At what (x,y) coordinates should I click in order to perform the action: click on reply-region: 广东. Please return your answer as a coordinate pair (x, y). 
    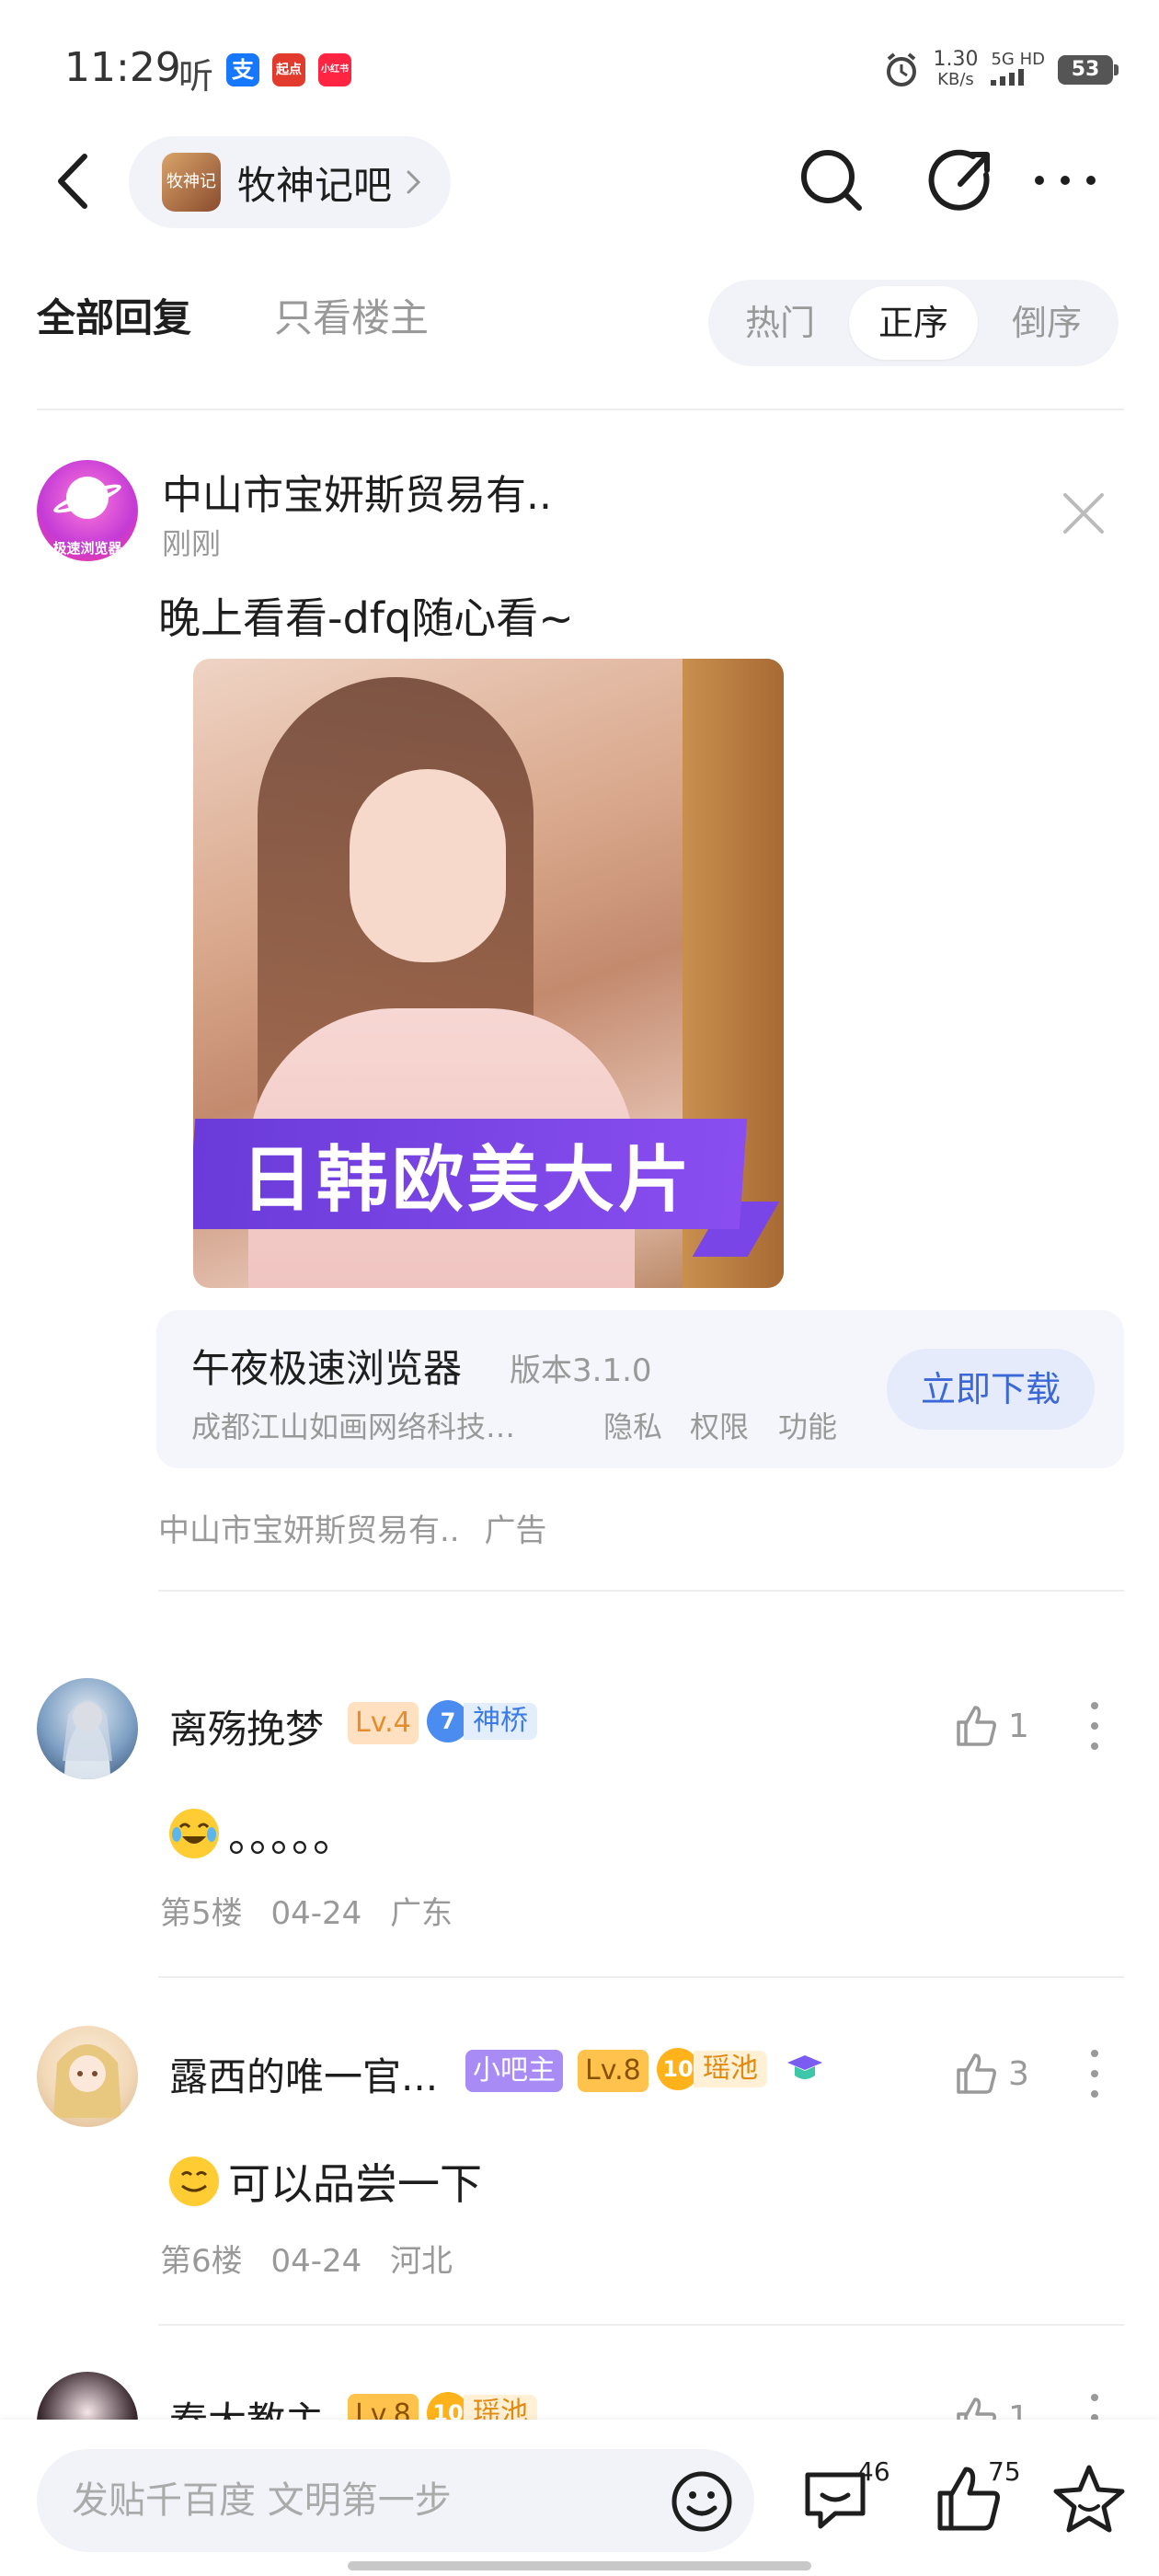
    Looking at the image, I should click on (421, 1913).